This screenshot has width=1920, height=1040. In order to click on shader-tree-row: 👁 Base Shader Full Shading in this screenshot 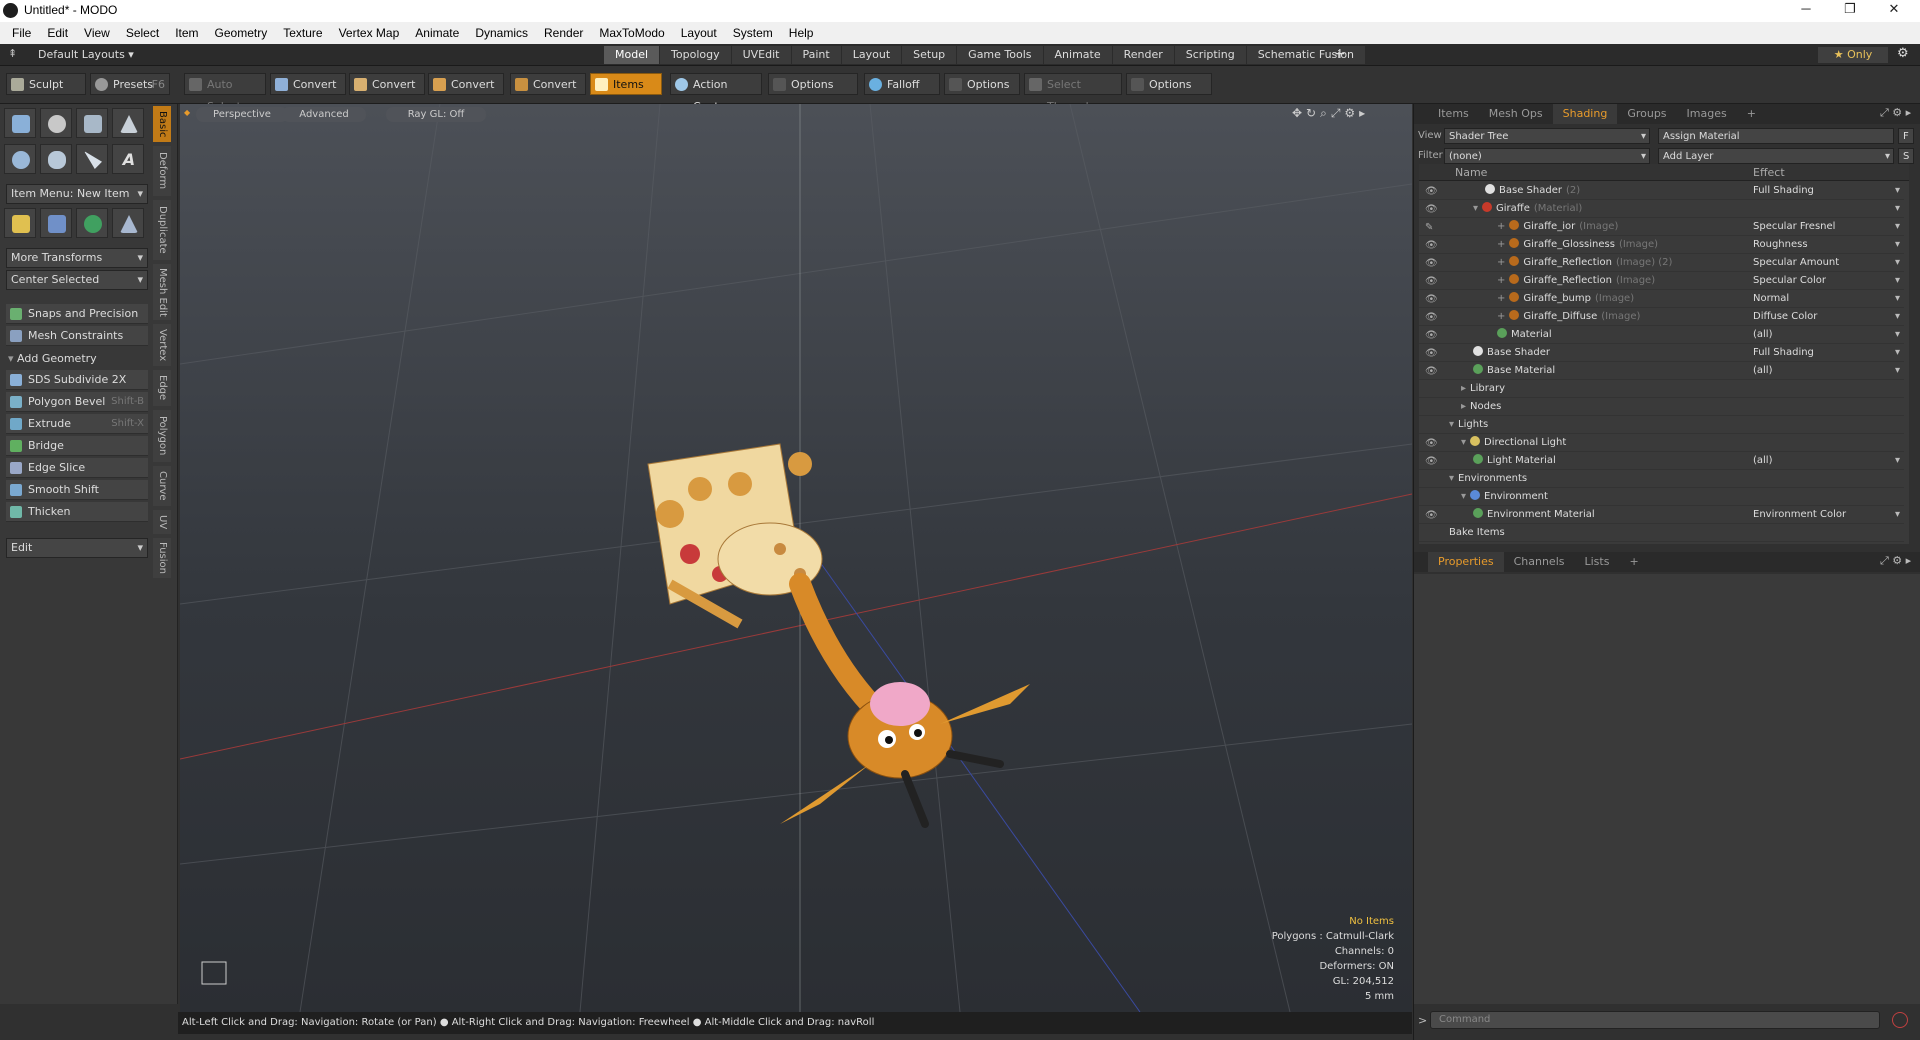, I will do `click(1661, 353)`.